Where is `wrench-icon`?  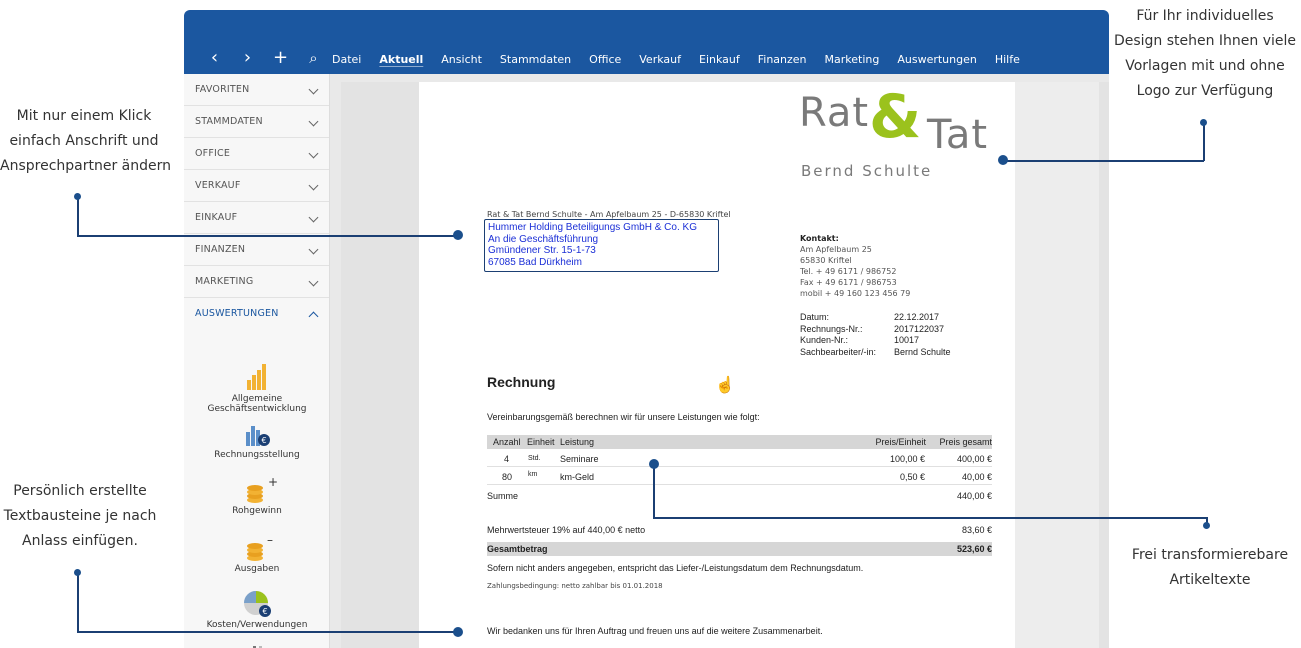
wrench-icon is located at coordinates (257, 646).